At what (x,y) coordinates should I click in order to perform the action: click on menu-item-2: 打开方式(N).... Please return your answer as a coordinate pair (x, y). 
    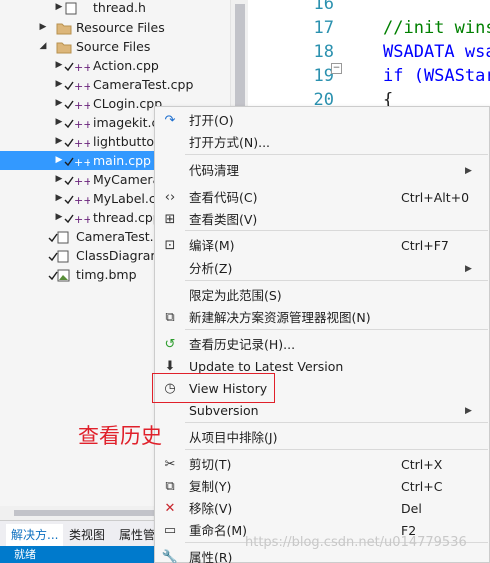
    Looking at the image, I should click on (322, 143).